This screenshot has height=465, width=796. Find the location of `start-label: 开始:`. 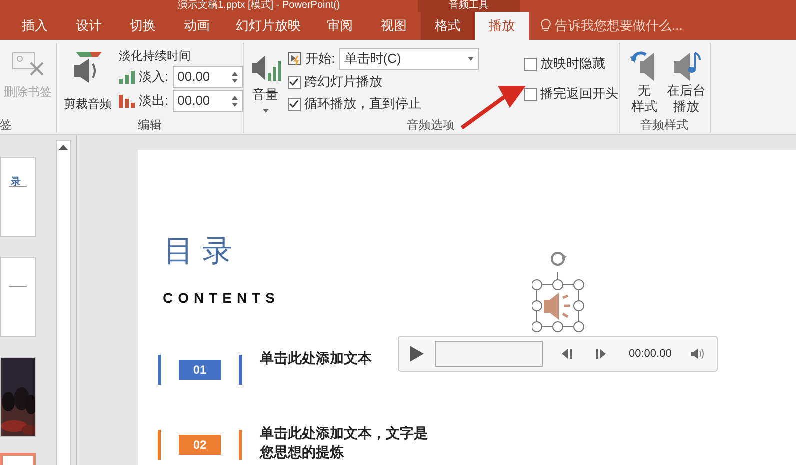

start-label: 开始: is located at coordinates (321, 59).